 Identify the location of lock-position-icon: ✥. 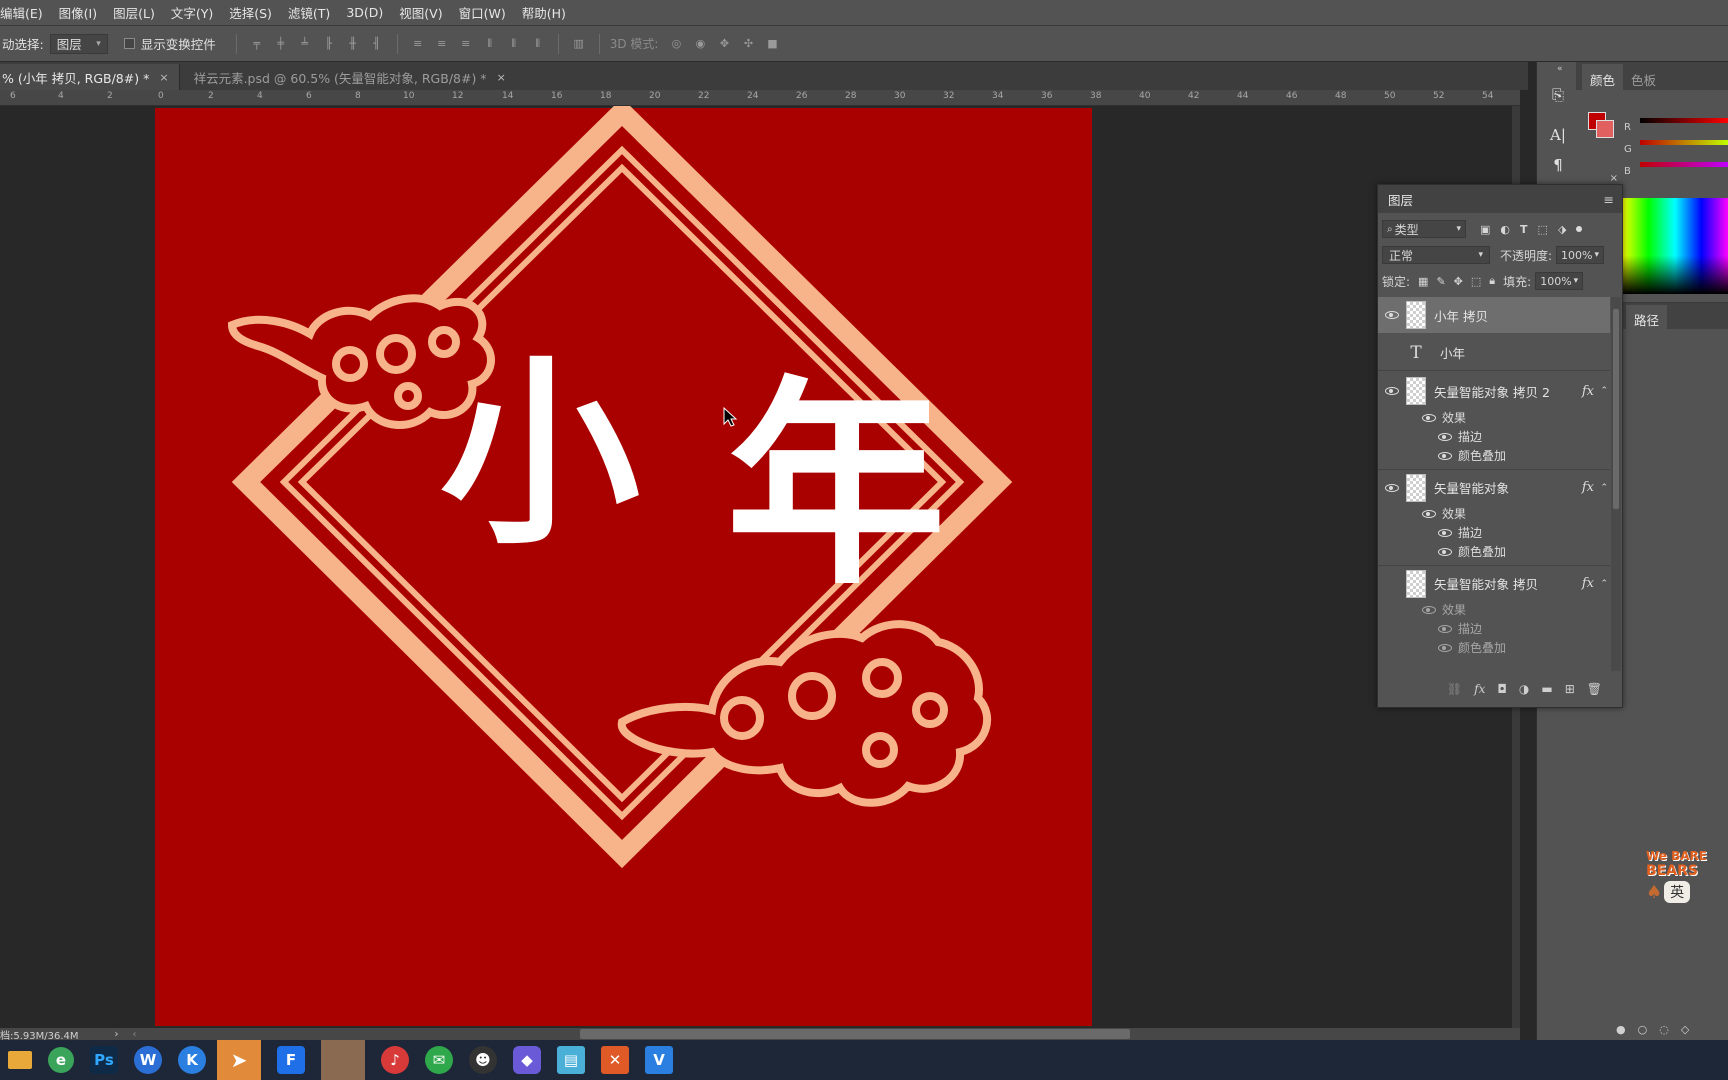
(1458, 281).